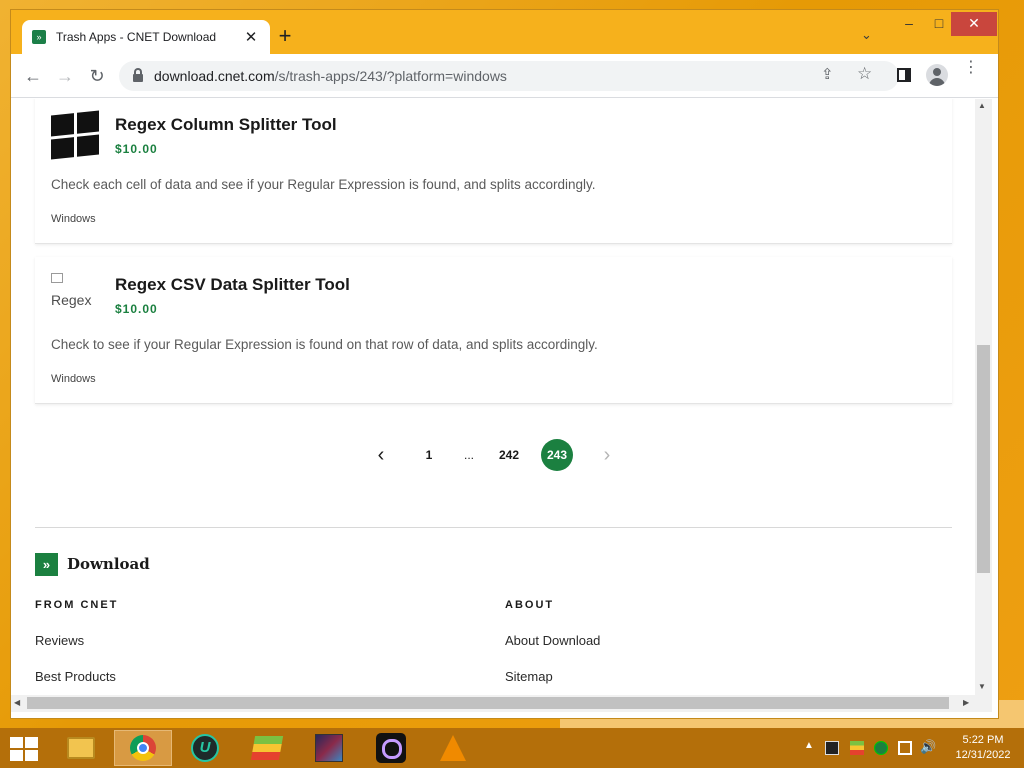 The width and height of the screenshot is (1024, 768). I want to click on scroll-left-arrow-icon: ◀, so click(17, 702).